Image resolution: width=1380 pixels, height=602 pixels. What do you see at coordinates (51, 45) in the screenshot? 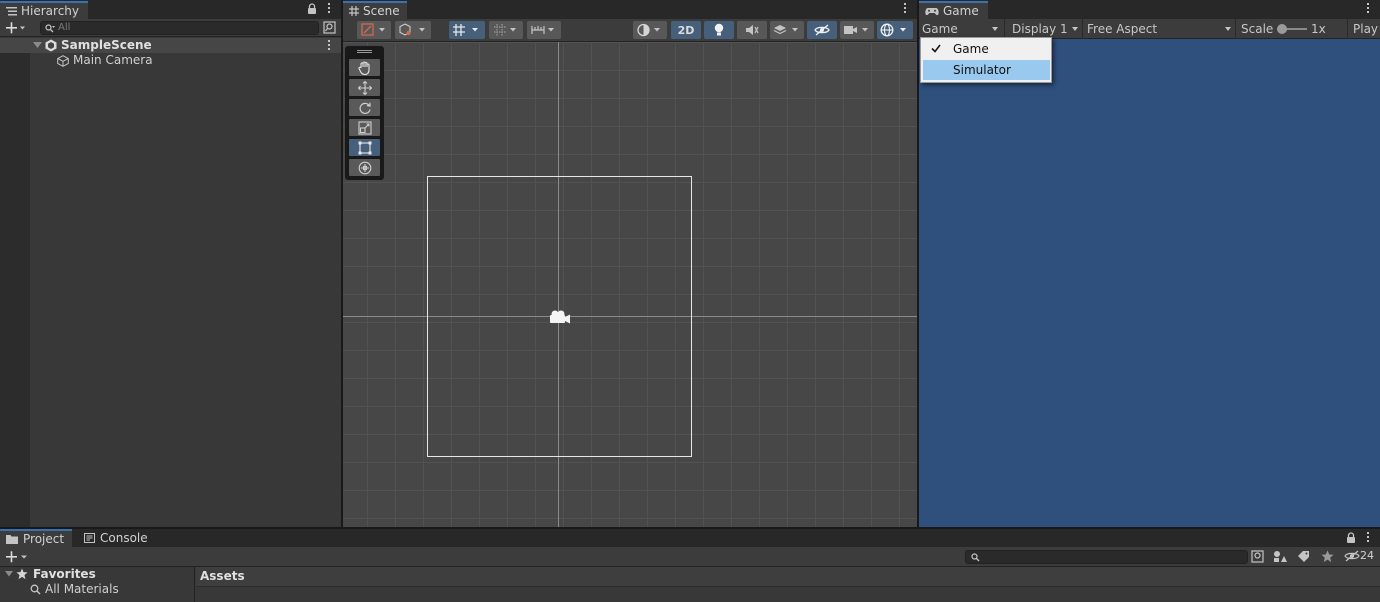
I see `unity-scene-icon` at bounding box center [51, 45].